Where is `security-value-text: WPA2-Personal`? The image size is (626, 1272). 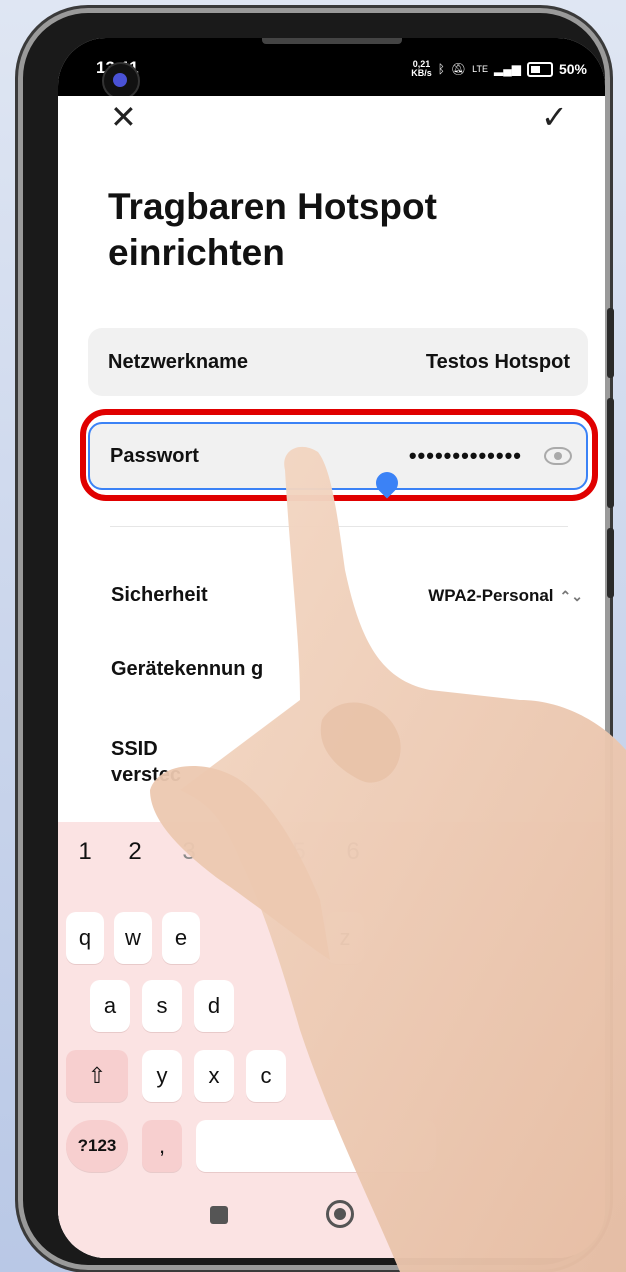 security-value-text: WPA2-Personal is located at coordinates (491, 595).